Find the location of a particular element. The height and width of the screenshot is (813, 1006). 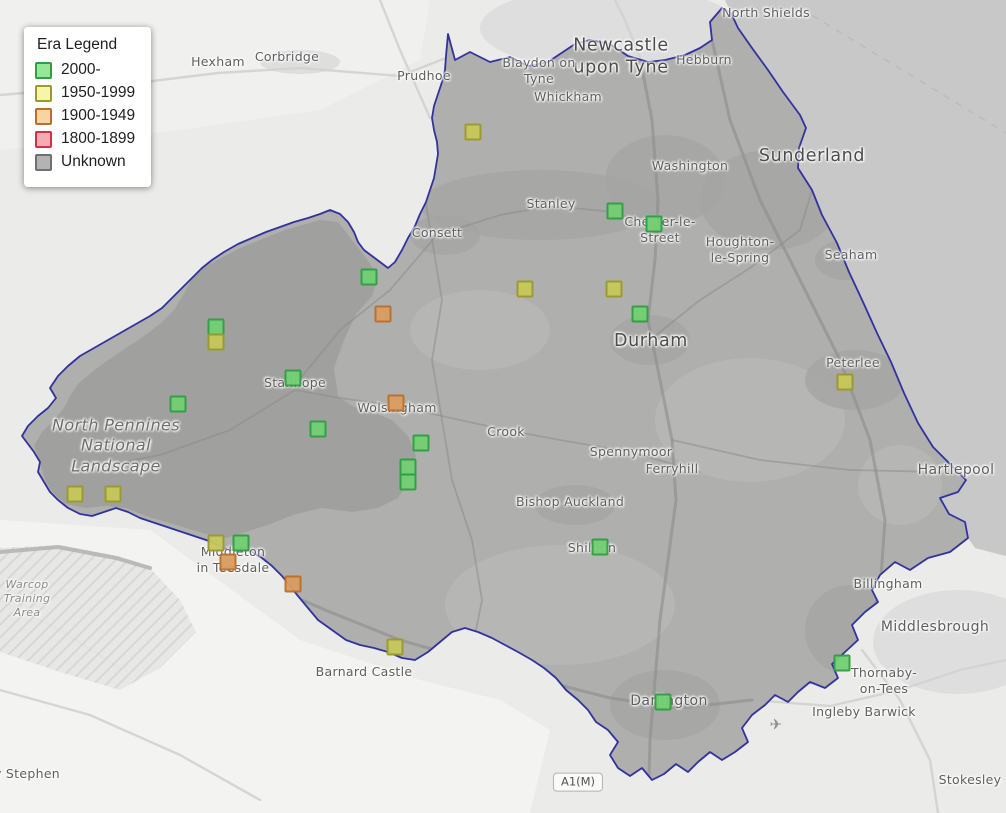

legend-item-label: 2000- is located at coordinates (81, 69).